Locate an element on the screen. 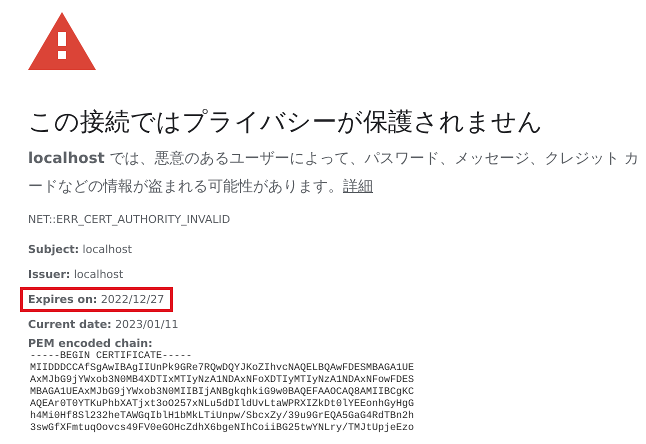 This screenshot has height=444, width=646. pem-certificate: -----BEGIN CERTIFICATE----- MIIDDDCCAfSgAwIBAgIIUnPk9GRe7RQwDQYJKoZIhvcNAQELBQAwFDESMBAGA1UE AxMJbG9jYWxob3N0MB4XDTIxMTIyNzA1NDAxNFoXDTIyMTIyNzA1NDAxNFowFDES MBAGA1UEAxMJbG9jYWxob3N0MIIBIjANBgkqhkiG9w0BAQEFAAOCAQ8AMIIBCgKC AQEAr0T0YTKuPhbXATjxt3oO257xNLu5dDIldUvLtaWPRXIZkDt0lYEEonhGyHgG h4Mi0Hf8Sl232heTAWGqIblH1bMkLTiUnpw/SbcxZy/39u9GrEQA5GaG4RdTBn2h 3swGfXFmtuqOovcs49FV0eGOHcZdhX6bgeNIhCoiiBG25twYNLry/TMJtUpjeEzo is located at coordinates (223, 392).